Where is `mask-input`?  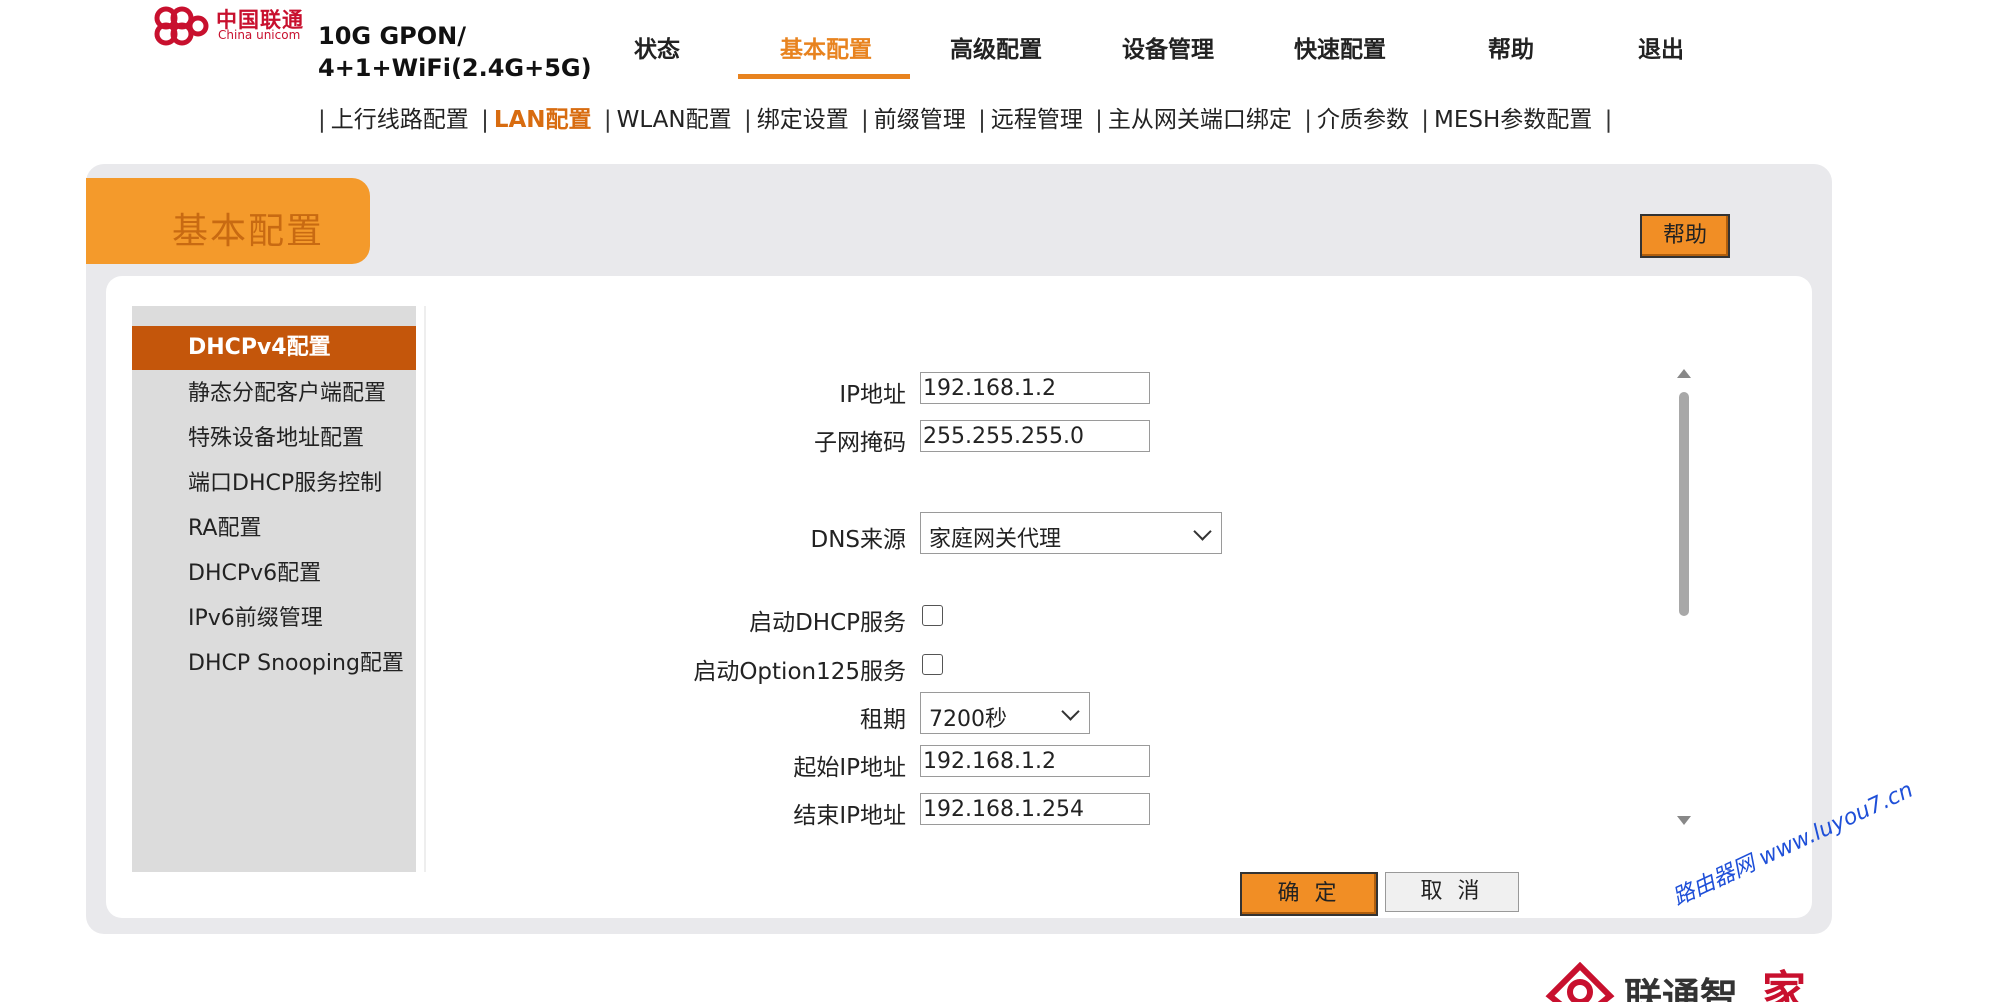
mask-input is located at coordinates (1035, 436).